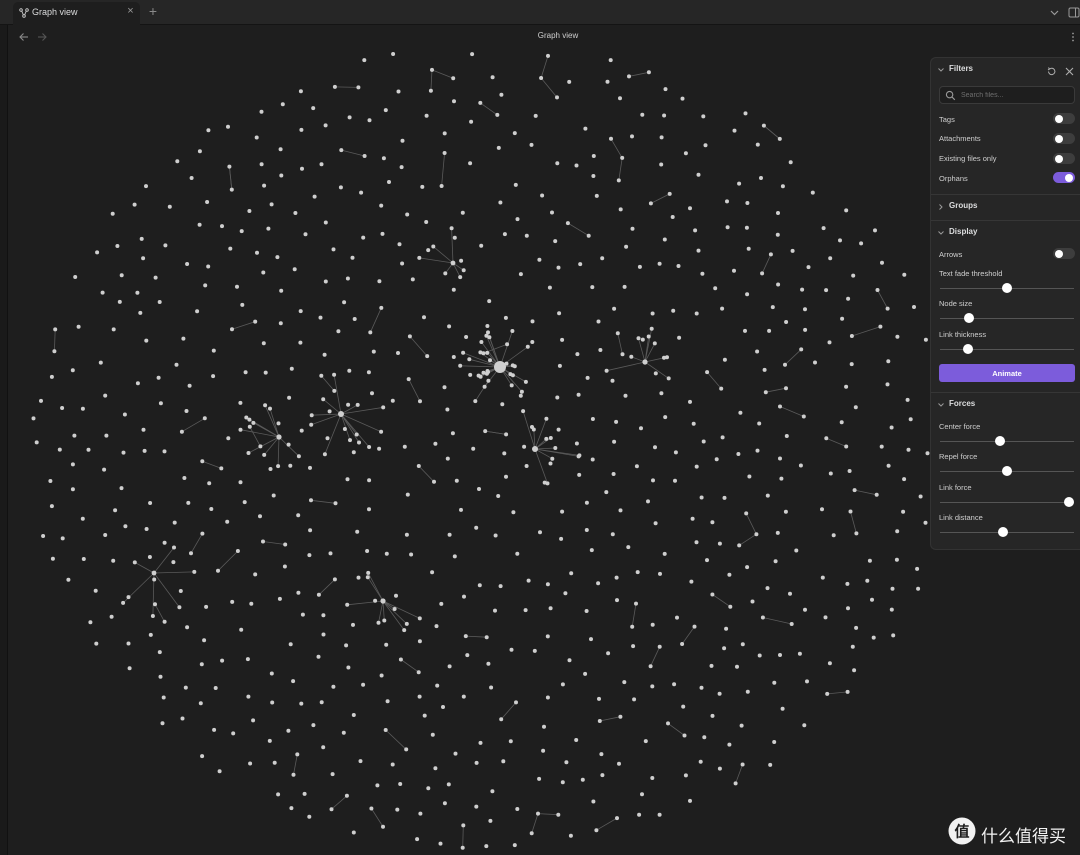 This screenshot has height=855, width=1080. What do you see at coordinates (1064, 118) in the screenshot?
I see `tags-toggle` at bounding box center [1064, 118].